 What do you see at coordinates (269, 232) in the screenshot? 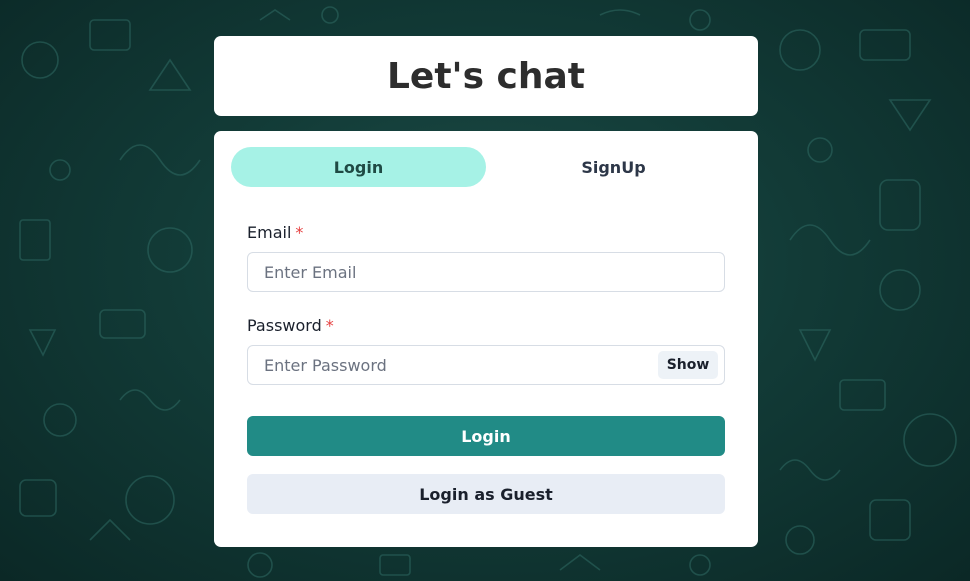
I see `email-label-text: Email` at bounding box center [269, 232].